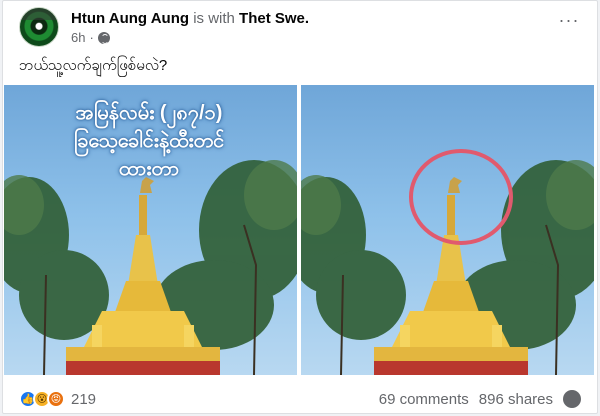 The height and width of the screenshot is (416, 600). Describe the element at coordinates (93, 65) in the screenshot. I see `post-caption: ဘယ်သူ့လက်ချက်ဖြစ်မလဲ?` at that location.